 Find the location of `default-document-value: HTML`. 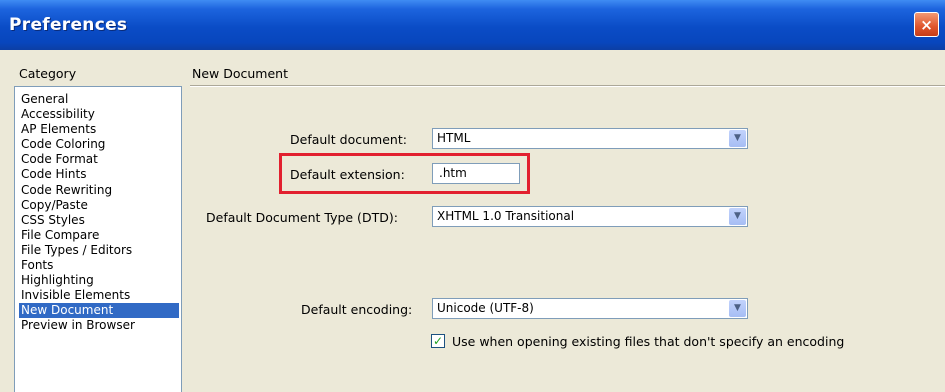

default-document-value: HTML is located at coordinates (454, 138).